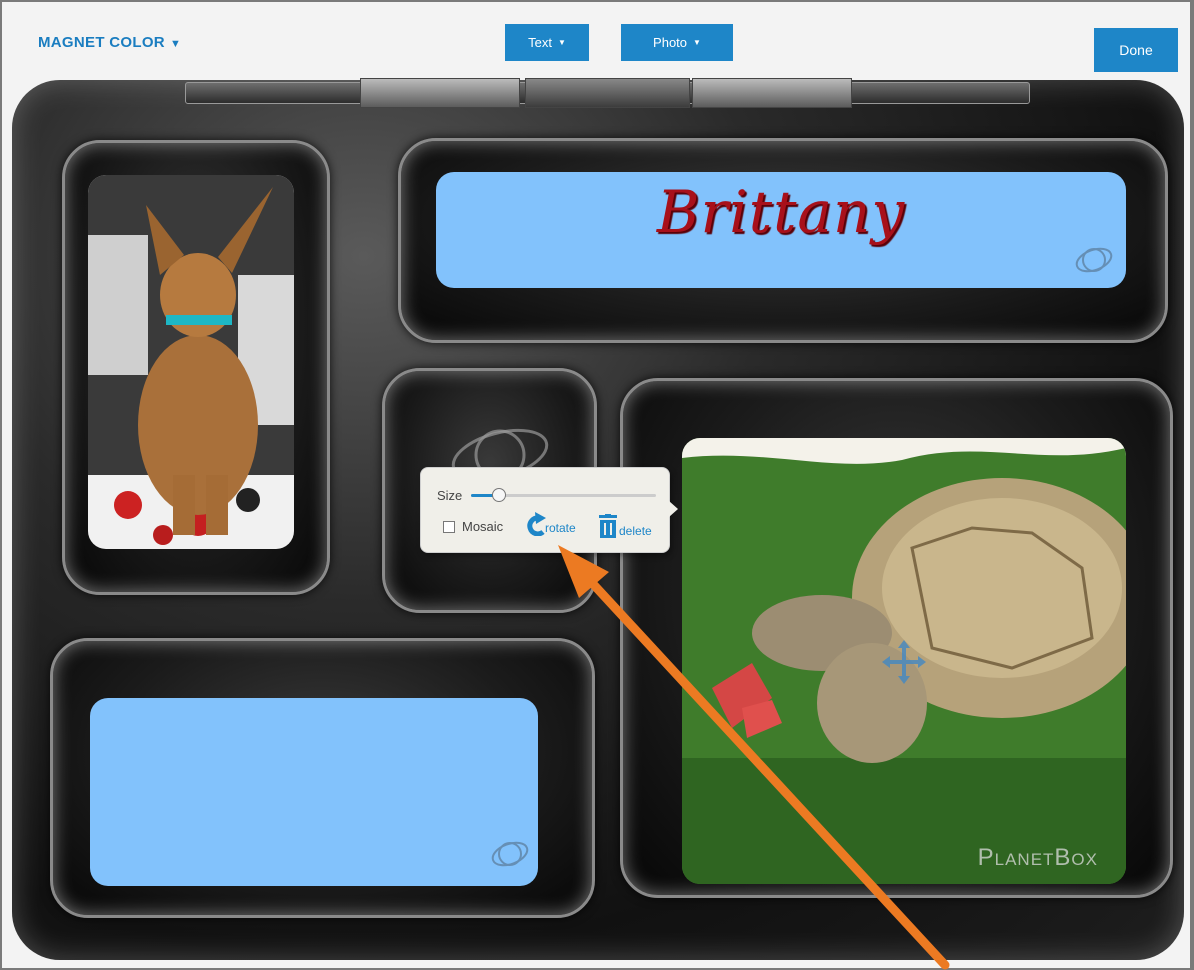 The width and height of the screenshot is (1194, 970). What do you see at coordinates (1136, 50) in the screenshot?
I see `done-button: Done` at bounding box center [1136, 50].